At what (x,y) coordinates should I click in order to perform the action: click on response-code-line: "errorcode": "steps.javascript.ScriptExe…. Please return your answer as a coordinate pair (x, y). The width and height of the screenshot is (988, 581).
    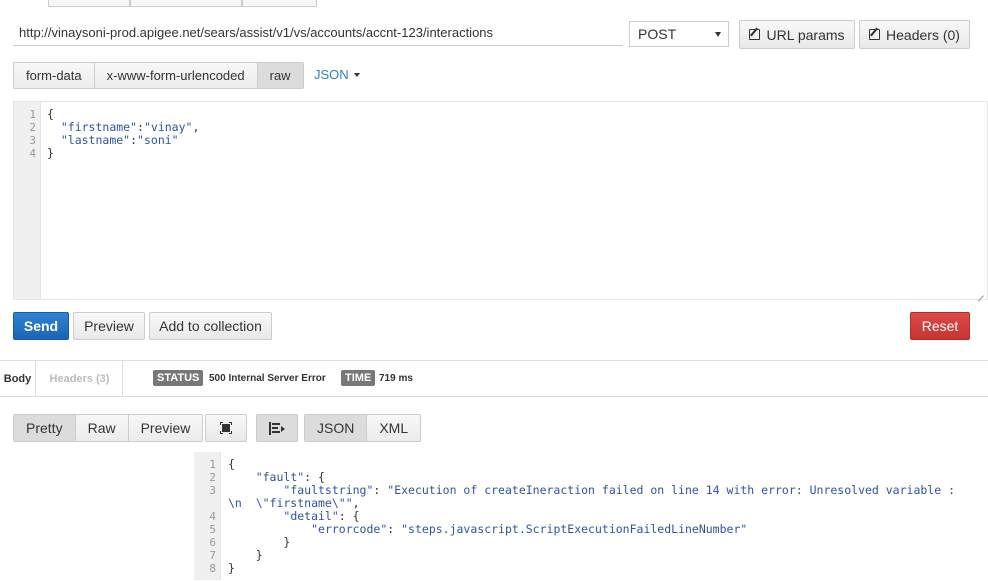
    Looking at the image, I should click on (487, 529).